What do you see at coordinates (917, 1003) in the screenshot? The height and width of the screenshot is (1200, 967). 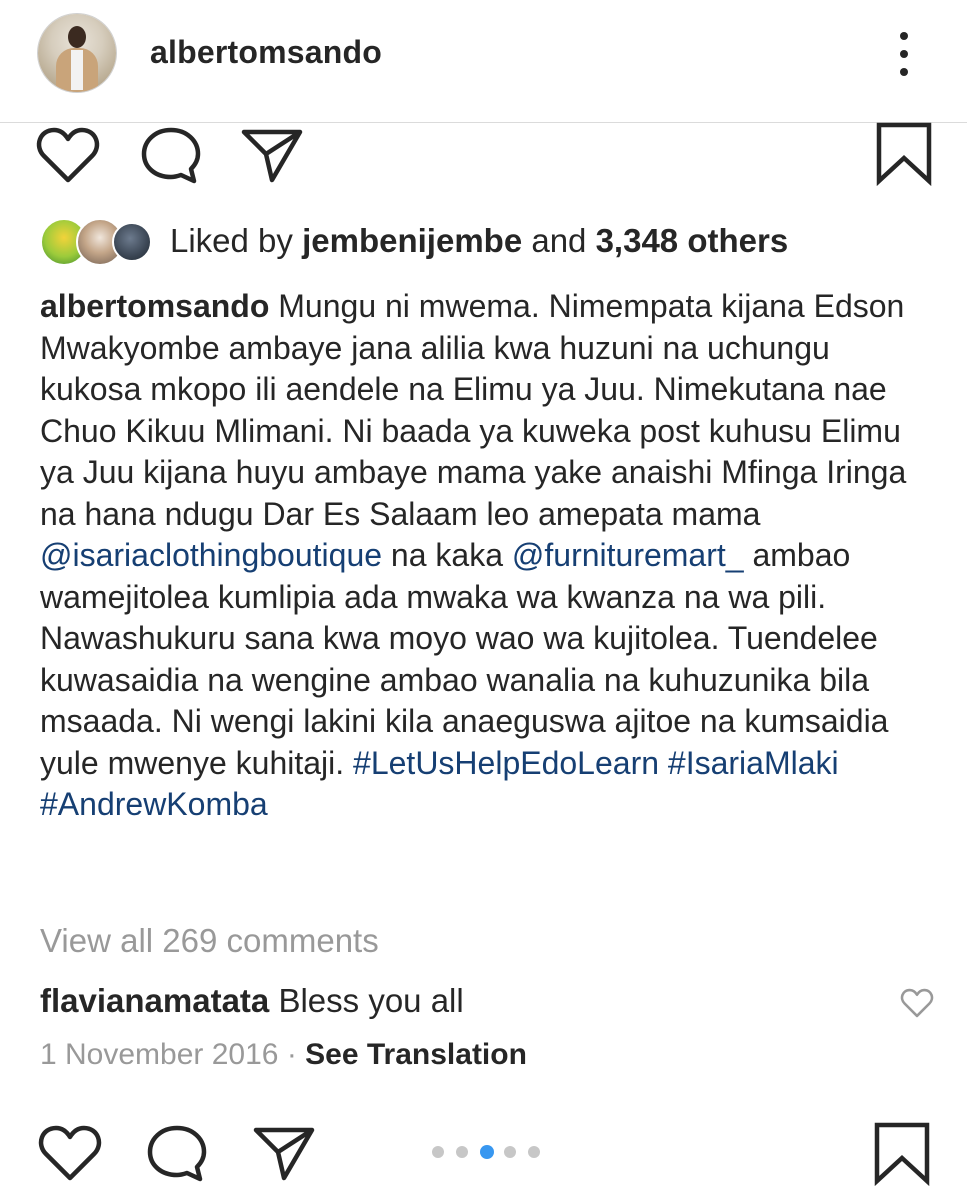 I see `comment-heart-icon` at bounding box center [917, 1003].